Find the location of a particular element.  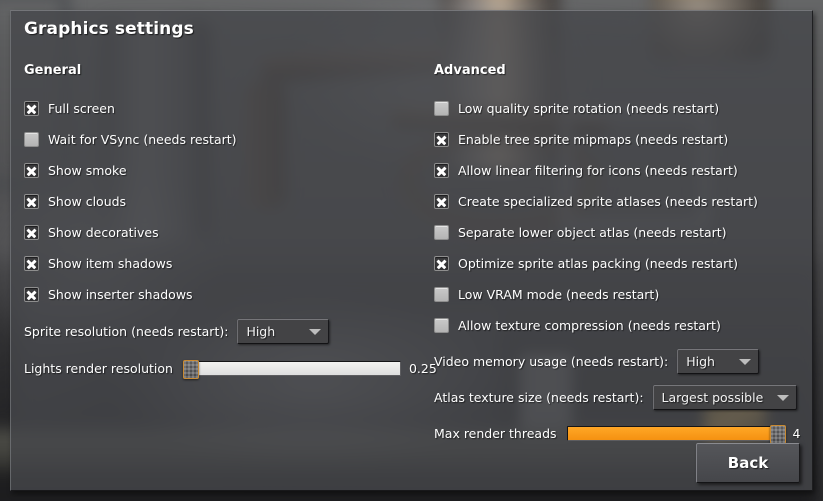

max-render-threads-value: 4 is located at coordinates (796, 433).